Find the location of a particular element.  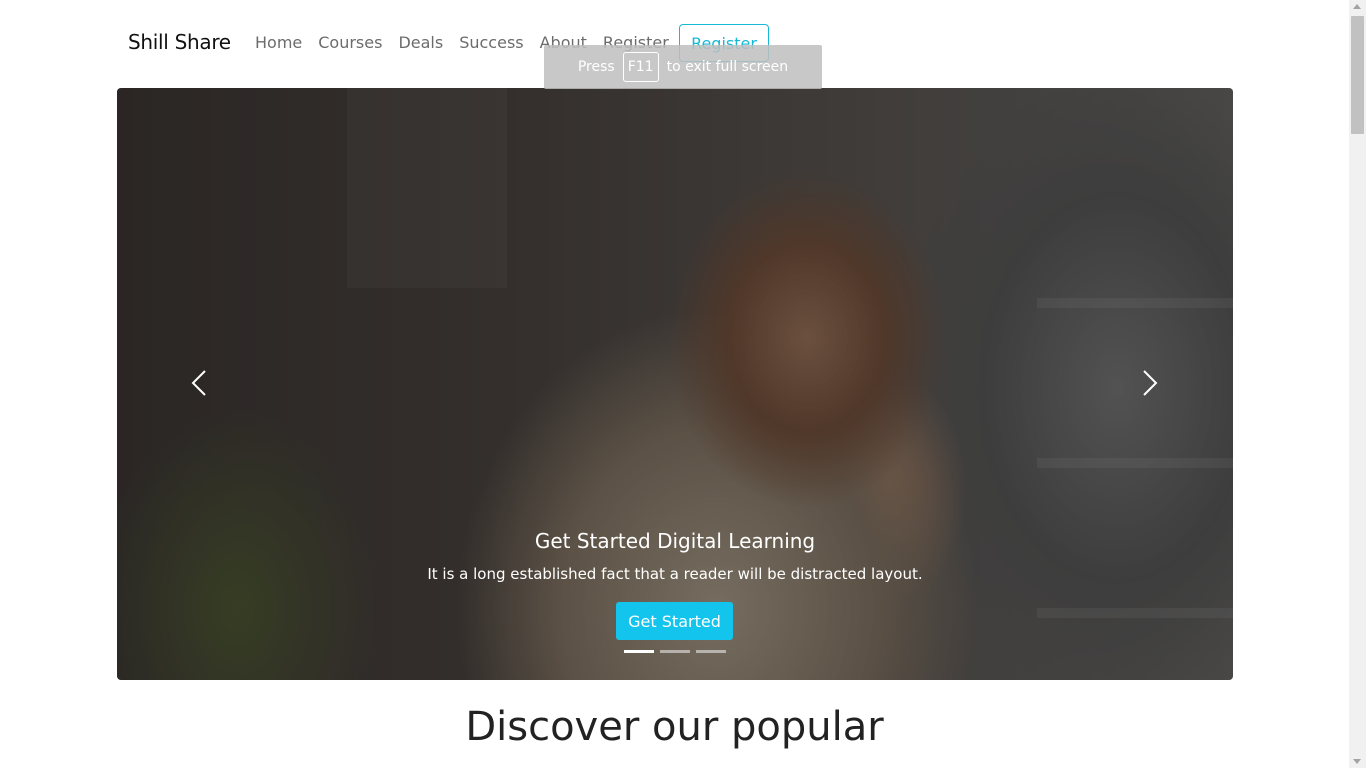

hero-title: Get Started Digital Learning is located at coordinates (675, 541).